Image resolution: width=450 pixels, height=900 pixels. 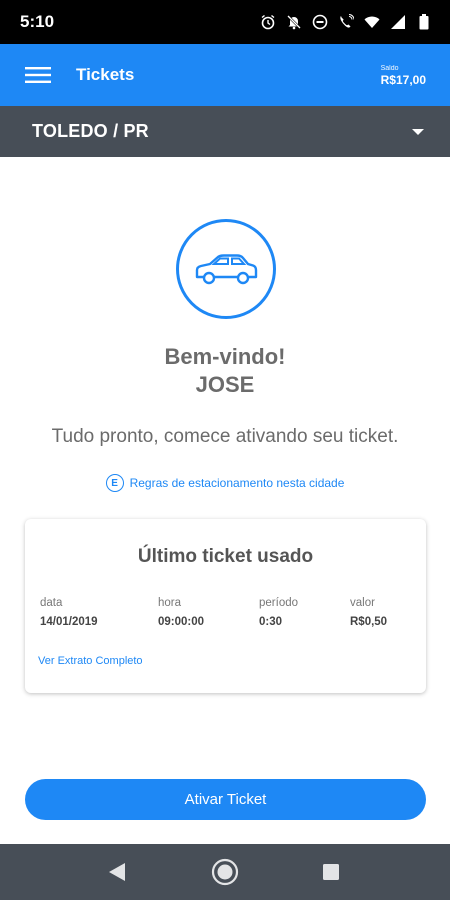 I want to click on status-icons, so click(x=346, y=22).